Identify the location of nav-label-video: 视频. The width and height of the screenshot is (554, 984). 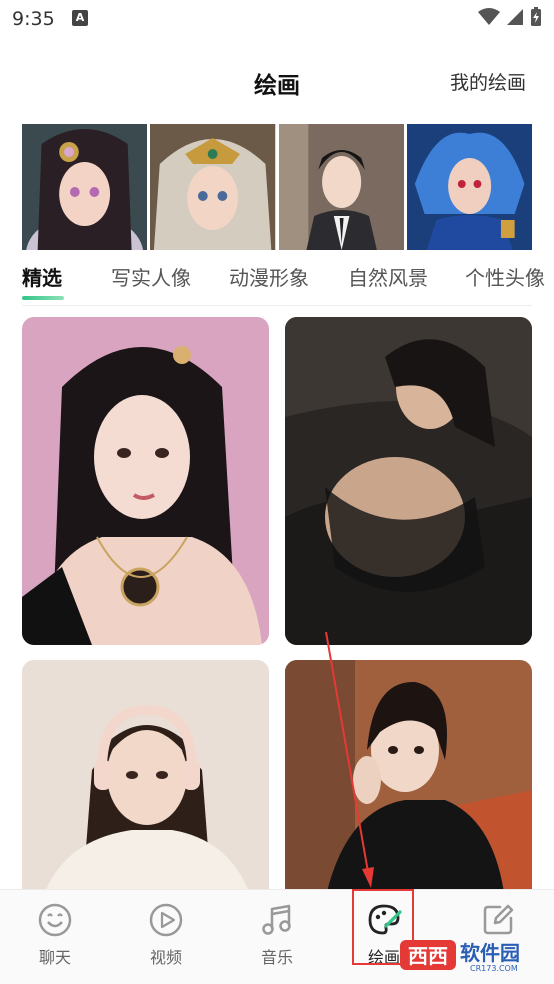
(165, 957).